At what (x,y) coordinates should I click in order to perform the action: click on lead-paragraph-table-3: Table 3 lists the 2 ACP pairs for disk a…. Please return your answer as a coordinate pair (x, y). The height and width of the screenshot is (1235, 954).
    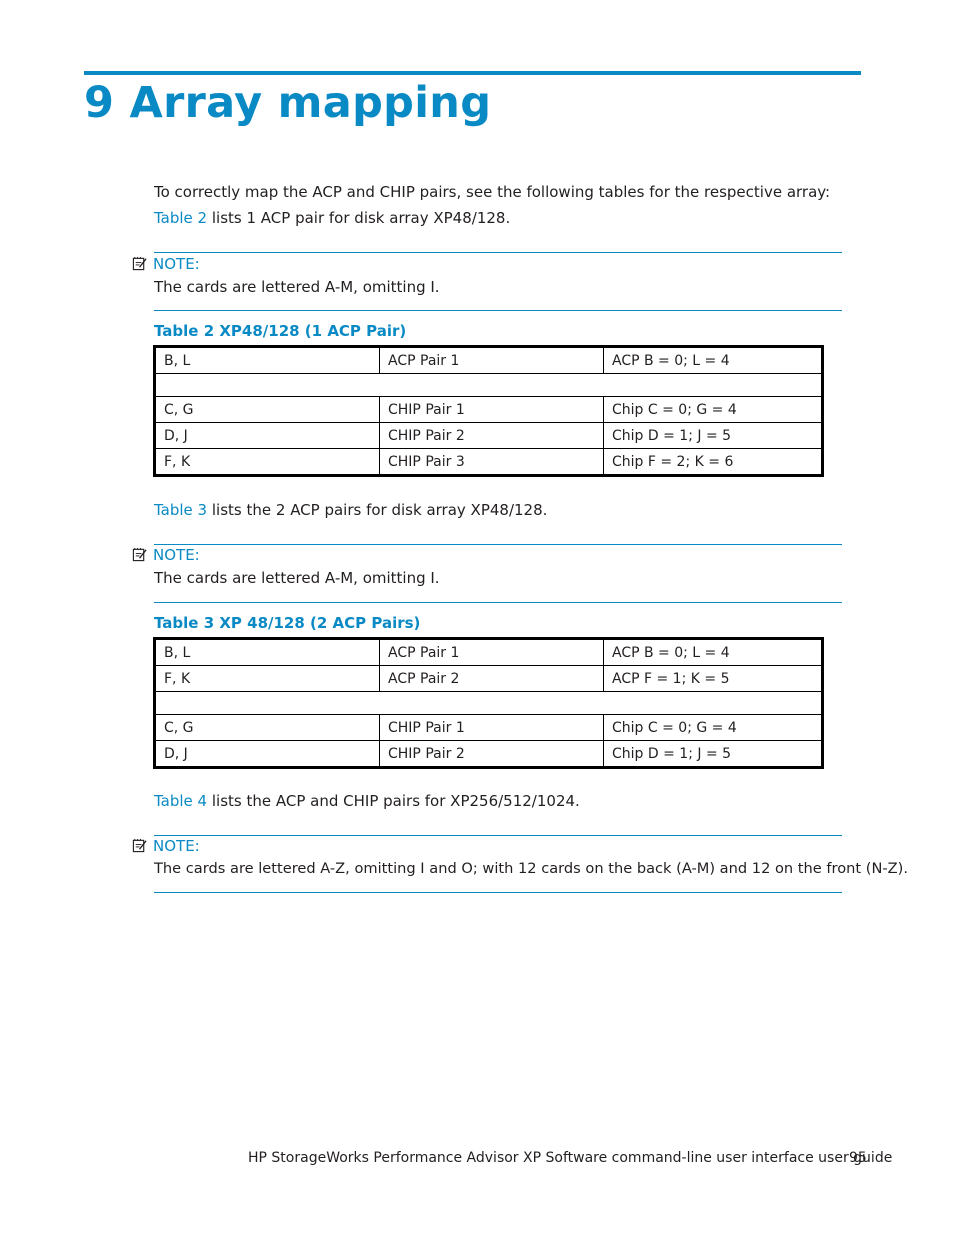
    Looking at the image, I should click on (350, 510).